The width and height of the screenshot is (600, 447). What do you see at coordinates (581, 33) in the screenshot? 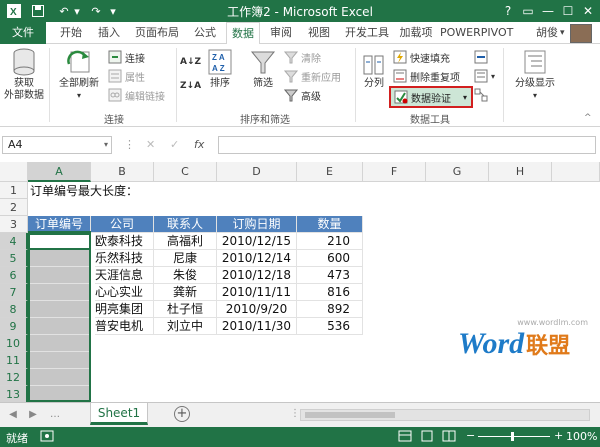
I see `avatar` at bounding box center [581, 33].